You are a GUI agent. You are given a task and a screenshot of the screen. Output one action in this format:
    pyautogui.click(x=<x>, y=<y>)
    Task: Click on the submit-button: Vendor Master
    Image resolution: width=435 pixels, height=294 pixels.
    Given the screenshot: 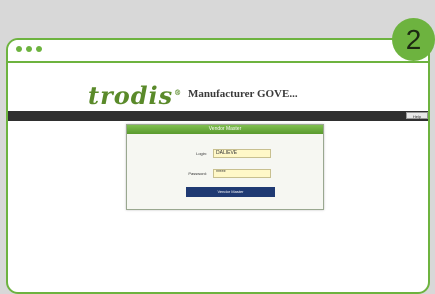 What is the action you would take?
    pyautogui.click(x=230, y=192)
    